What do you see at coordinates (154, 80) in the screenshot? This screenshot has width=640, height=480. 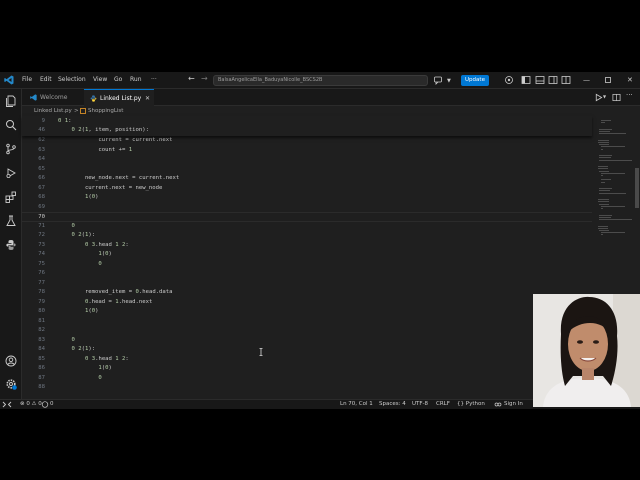 I see `menu-more: ···` at bounding box center [154, 80].